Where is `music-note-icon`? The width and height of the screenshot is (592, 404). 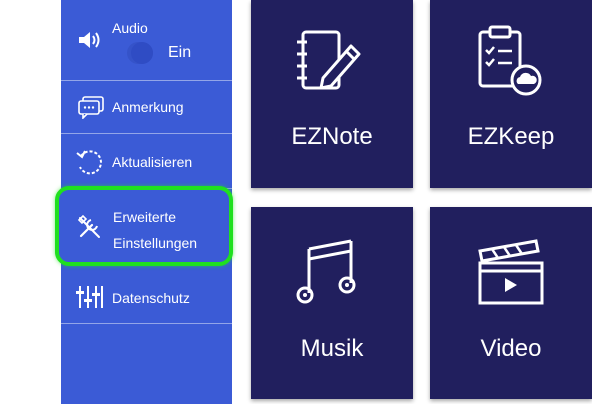
music-note-icon is located at coordinates (326, 271).